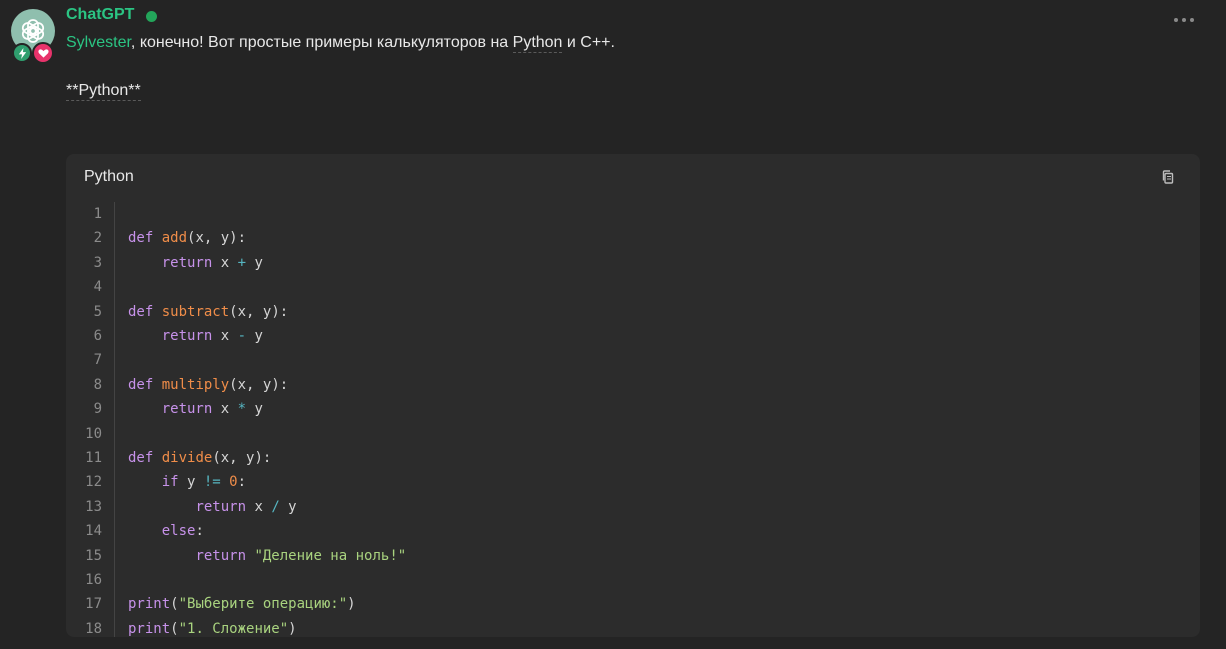 The height and width of the screenshot is (649, 1226). What do you see at coordinates (633, 385) in the screenshot?
I see `code-line: 8 def multiply(x, y):` at bounding box center [633, 385].